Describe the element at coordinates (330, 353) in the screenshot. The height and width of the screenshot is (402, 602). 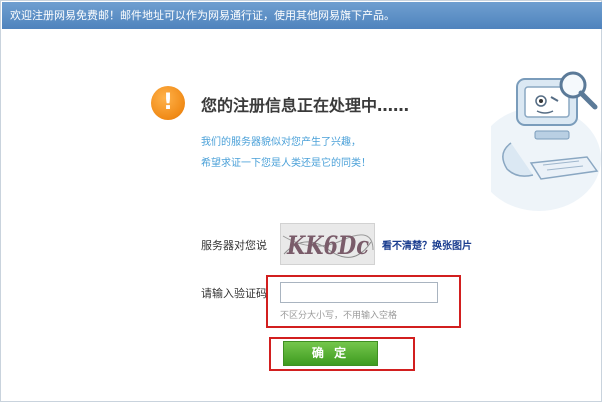
I see `confirm-button: 确 定` at that location.